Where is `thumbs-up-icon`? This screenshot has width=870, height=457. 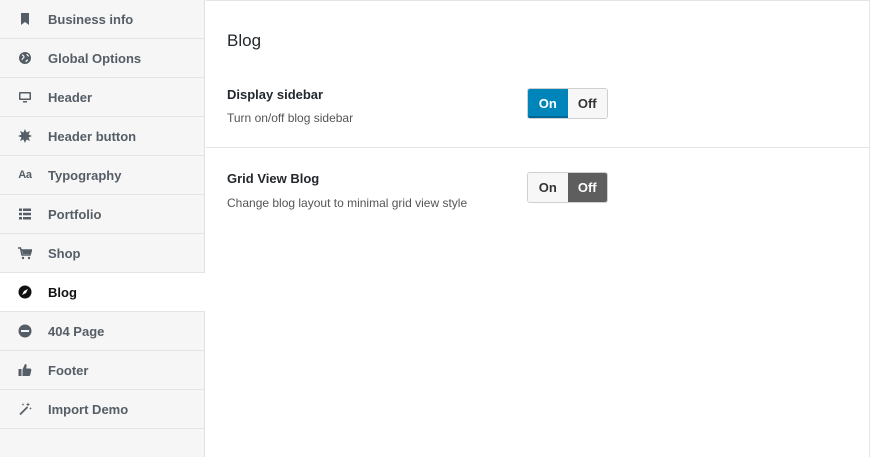 thumbs-up-icon is located at coordinates (25, 370).